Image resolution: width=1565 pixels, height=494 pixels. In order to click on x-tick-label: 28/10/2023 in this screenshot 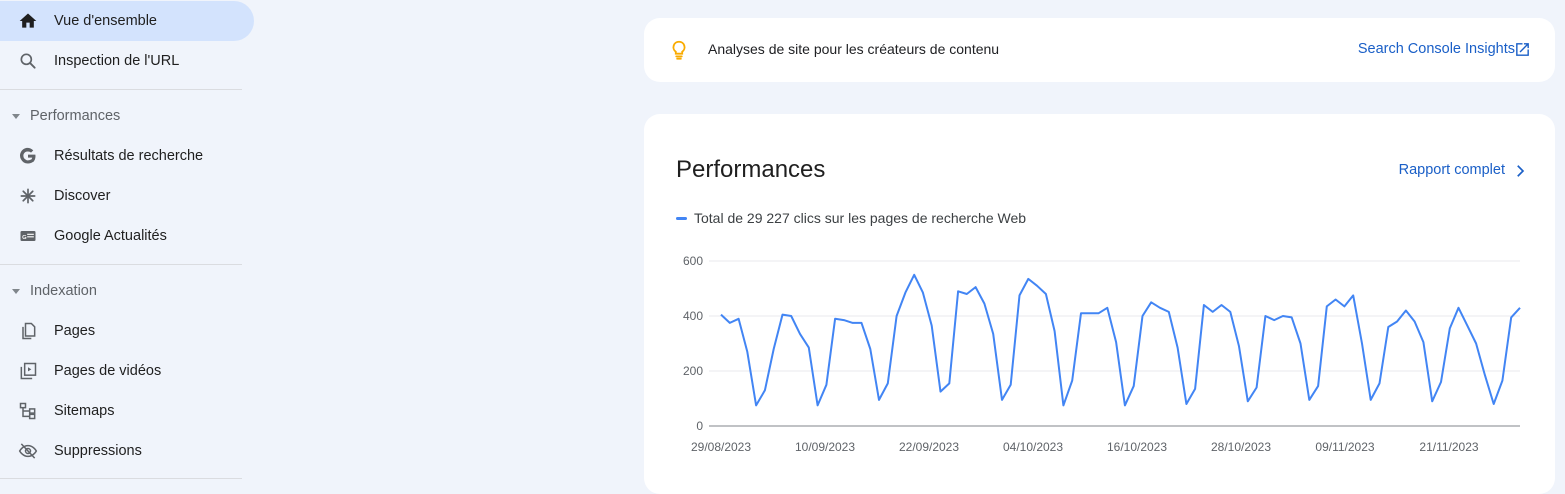, I will do `click(1241, 447)`.